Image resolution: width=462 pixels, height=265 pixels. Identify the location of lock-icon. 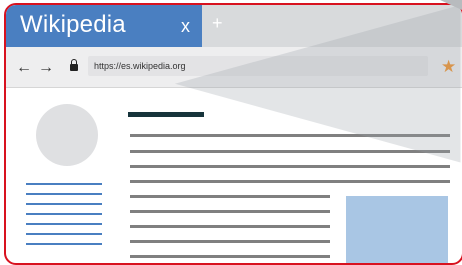
(74, 65).